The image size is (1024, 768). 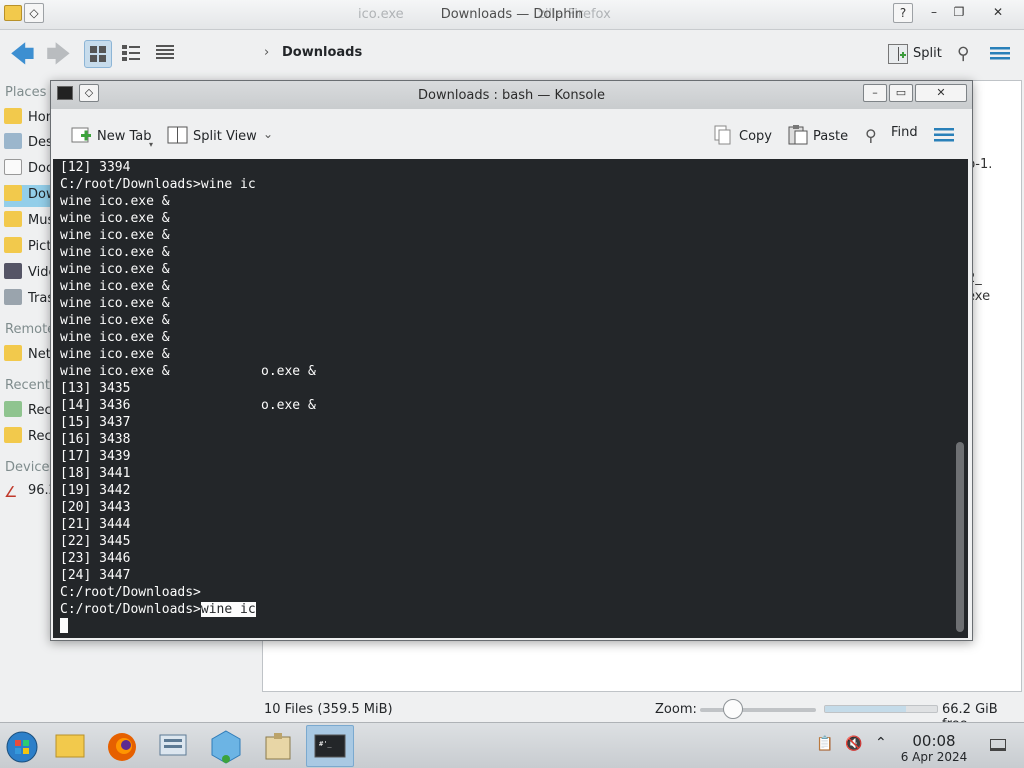 What do you see at coordinates (111, 135) in the screenshot?
I see `new-tab-button: New Tab` at bounding box center [111, 135].